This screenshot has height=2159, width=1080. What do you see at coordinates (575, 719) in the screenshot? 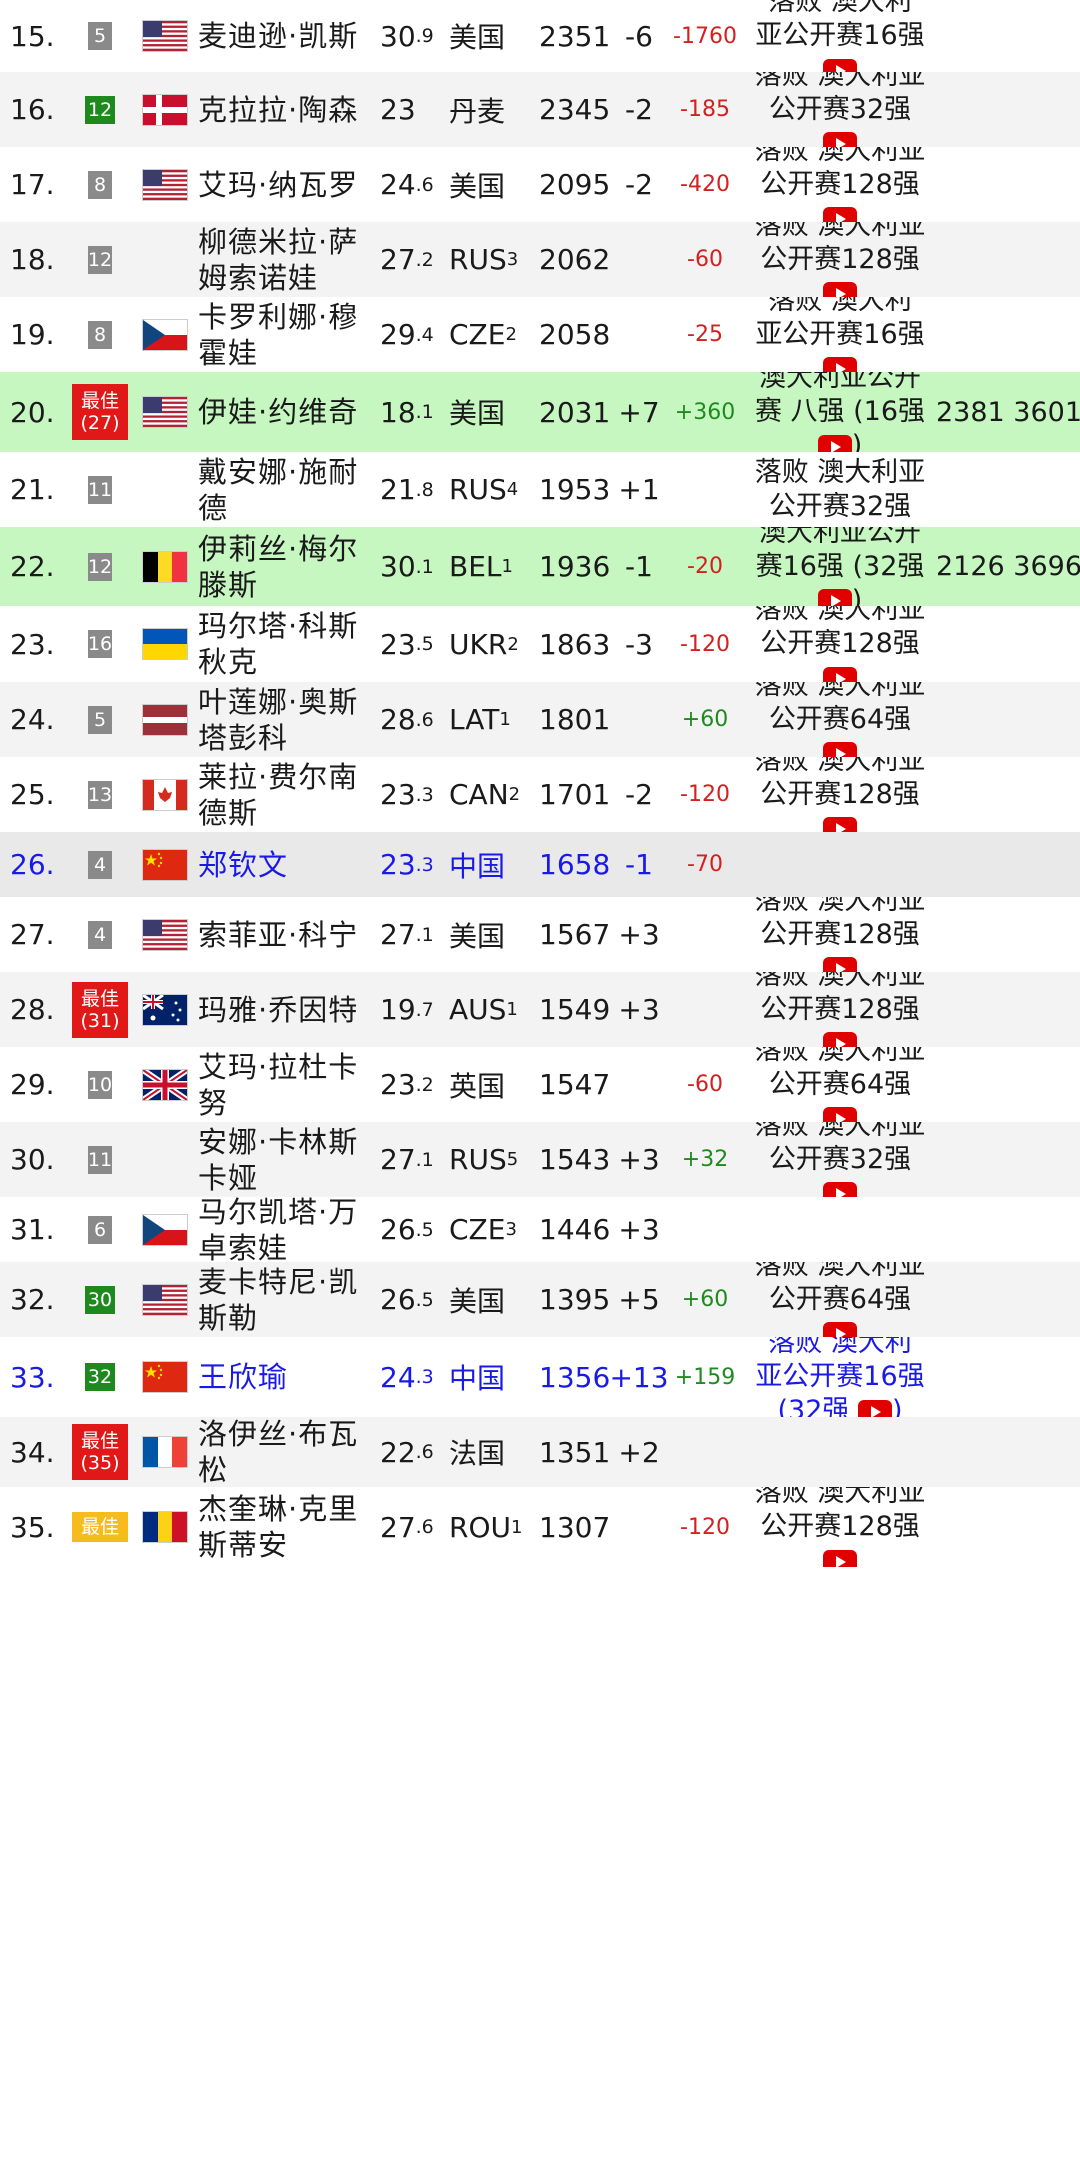
I see `ranking-points: 1801` at bounding box center [575, 719].